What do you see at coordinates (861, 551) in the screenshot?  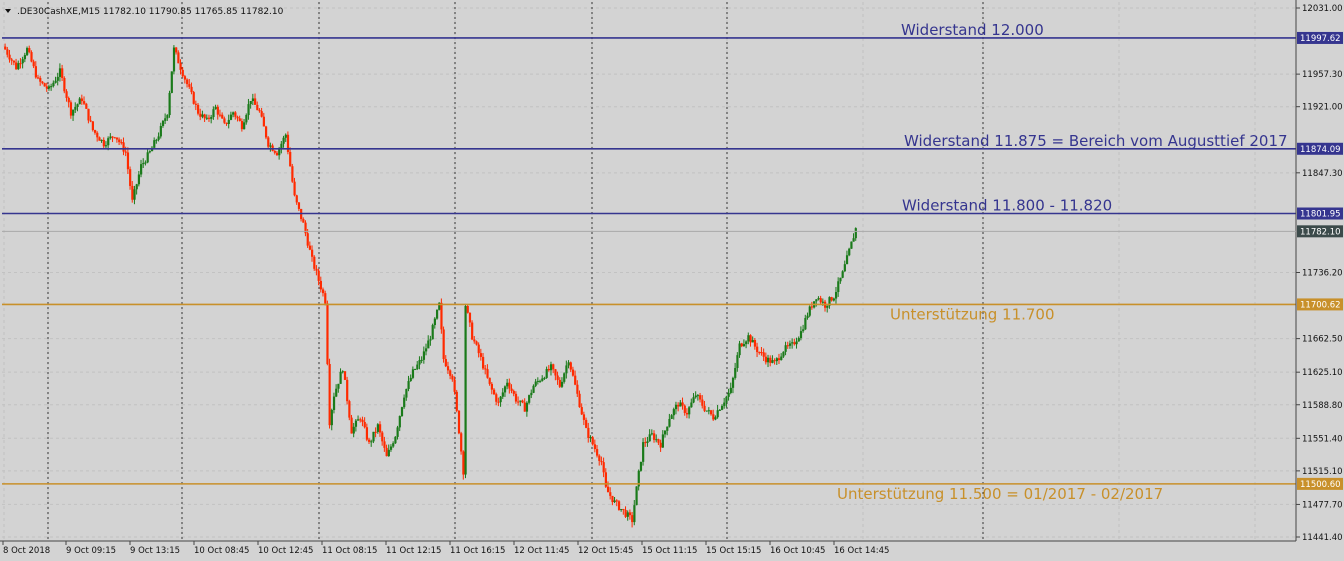 I see `time-tick-label: 16 Oct 14:45` at bounding box center [861, 551].